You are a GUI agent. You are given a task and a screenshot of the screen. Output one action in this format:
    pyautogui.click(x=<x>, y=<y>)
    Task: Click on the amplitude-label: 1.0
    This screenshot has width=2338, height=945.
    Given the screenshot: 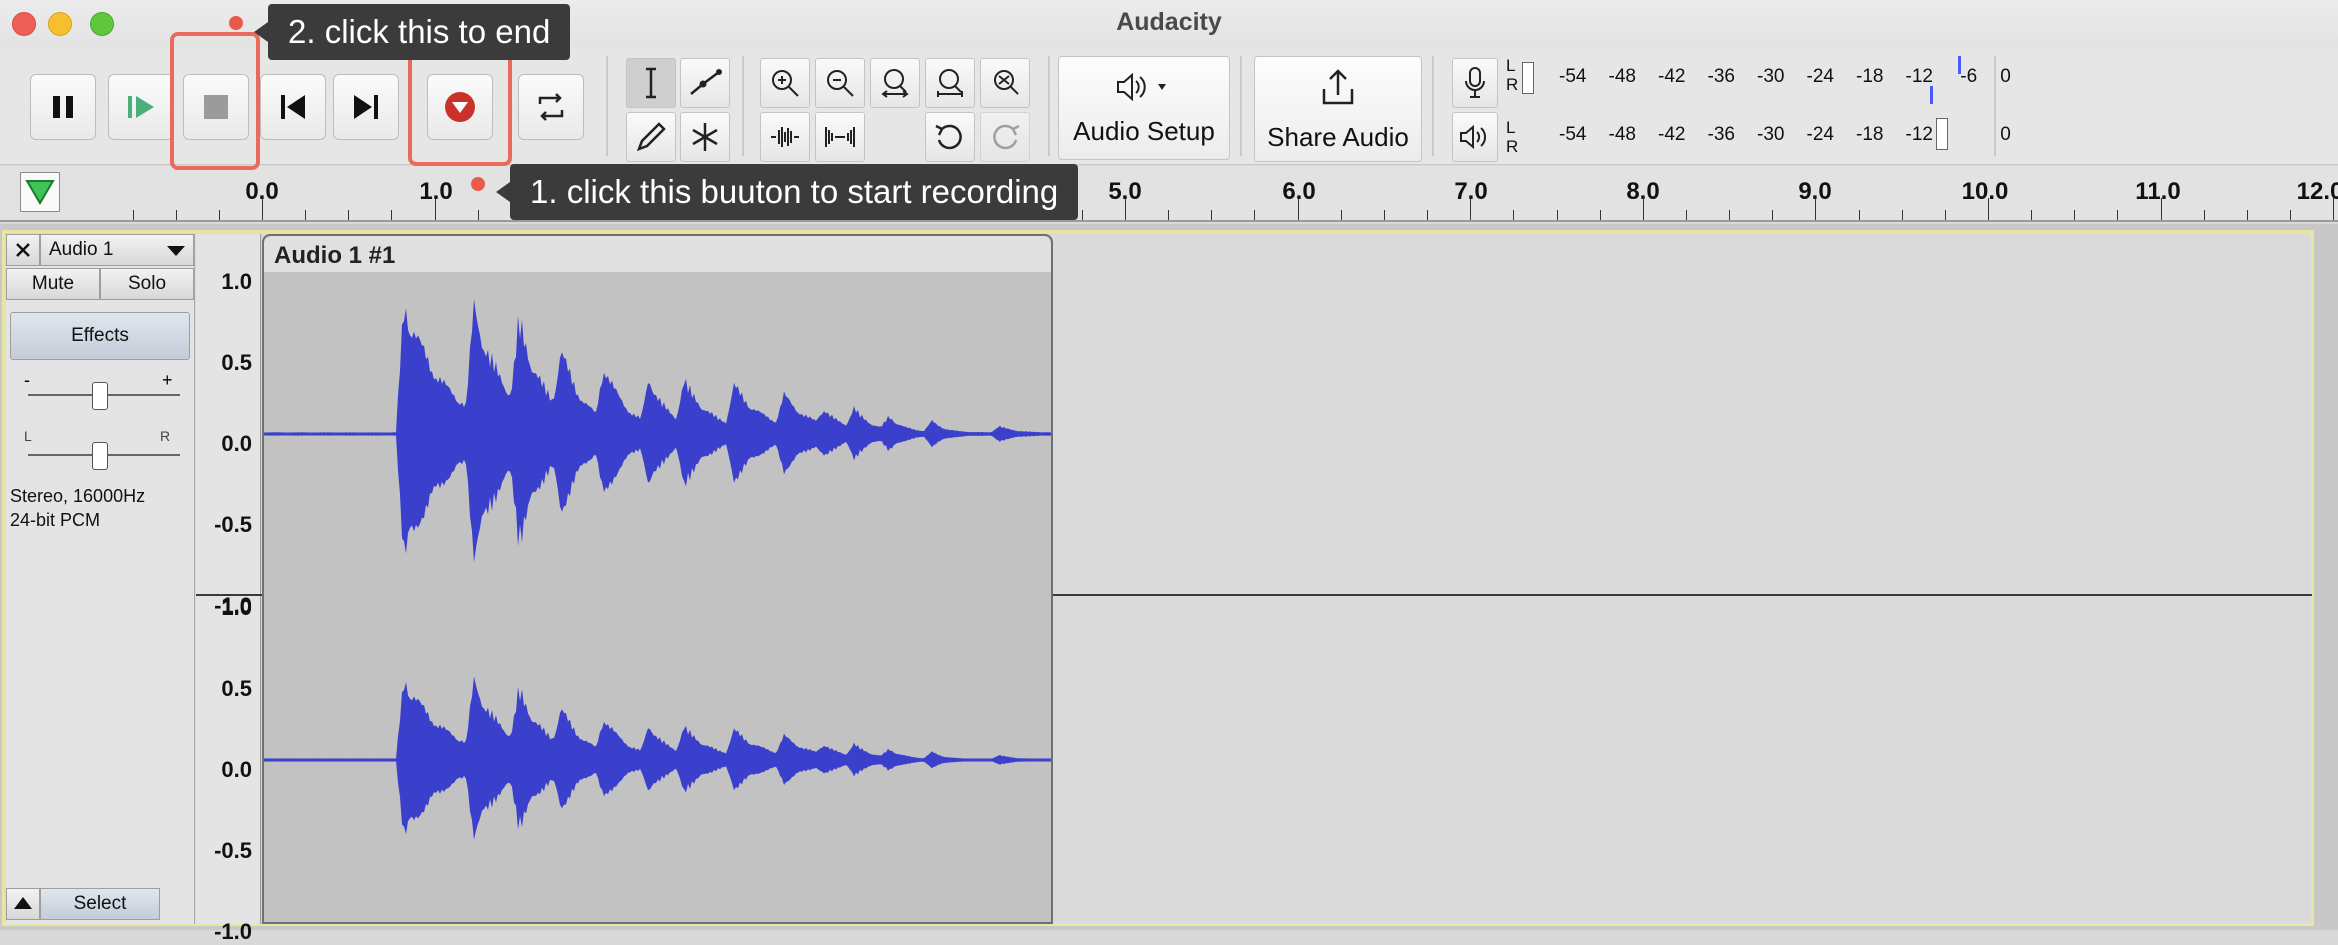 What is the action you would take?
    pyautogui.click(x=236, y=607)
    